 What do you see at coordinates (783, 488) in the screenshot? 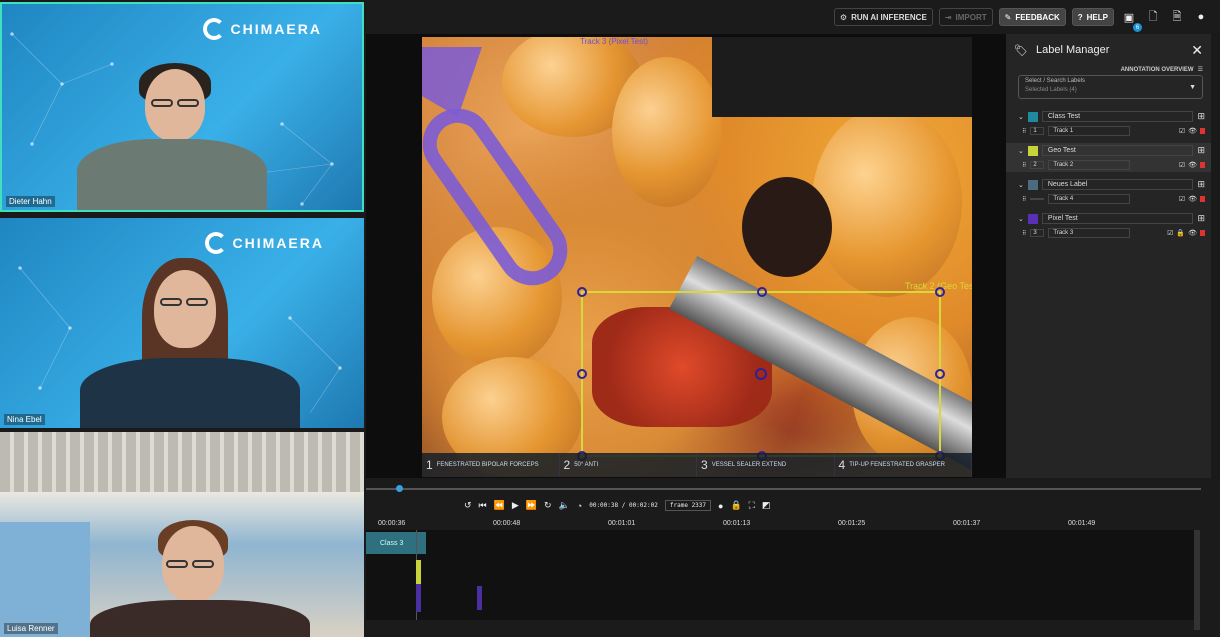
I see `scrub-bar` at bounding box center [783, 488].